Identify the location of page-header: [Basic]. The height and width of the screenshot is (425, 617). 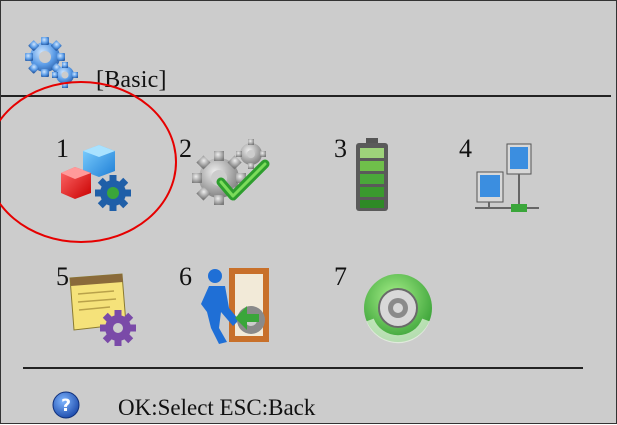
(318, 65).